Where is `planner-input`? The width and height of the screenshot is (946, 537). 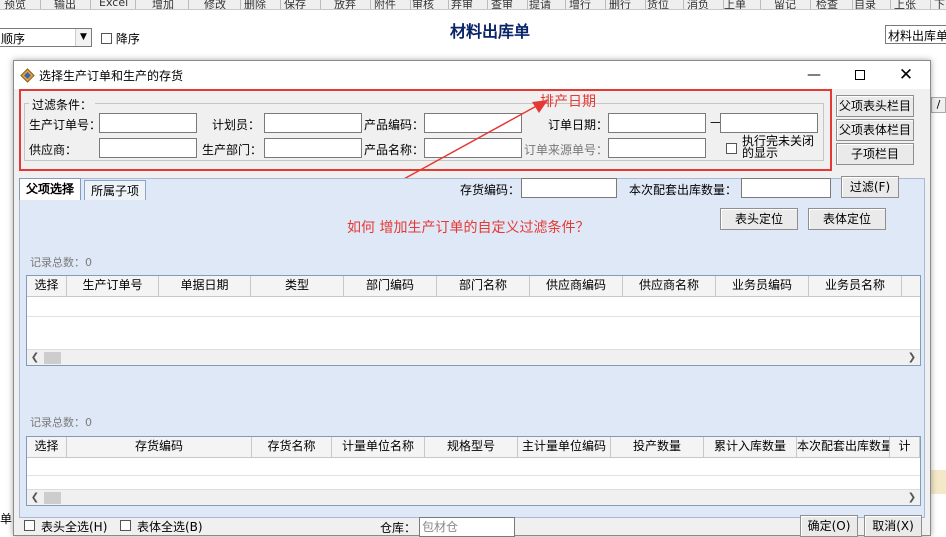 planner-input is located at coordinates (313, 123).